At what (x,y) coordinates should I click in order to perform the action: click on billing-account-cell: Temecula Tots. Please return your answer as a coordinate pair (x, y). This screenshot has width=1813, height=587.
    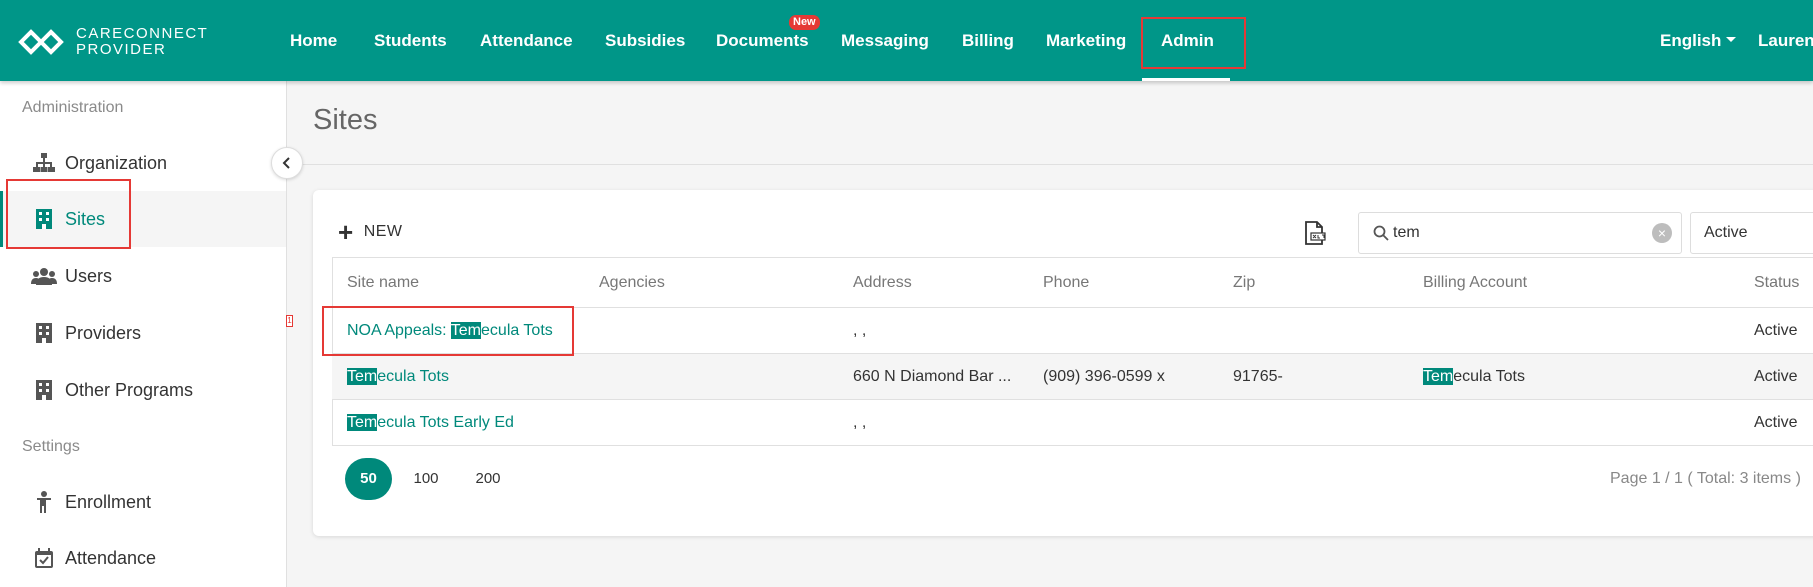
    Looking at the image, I should click on (1474, 377).